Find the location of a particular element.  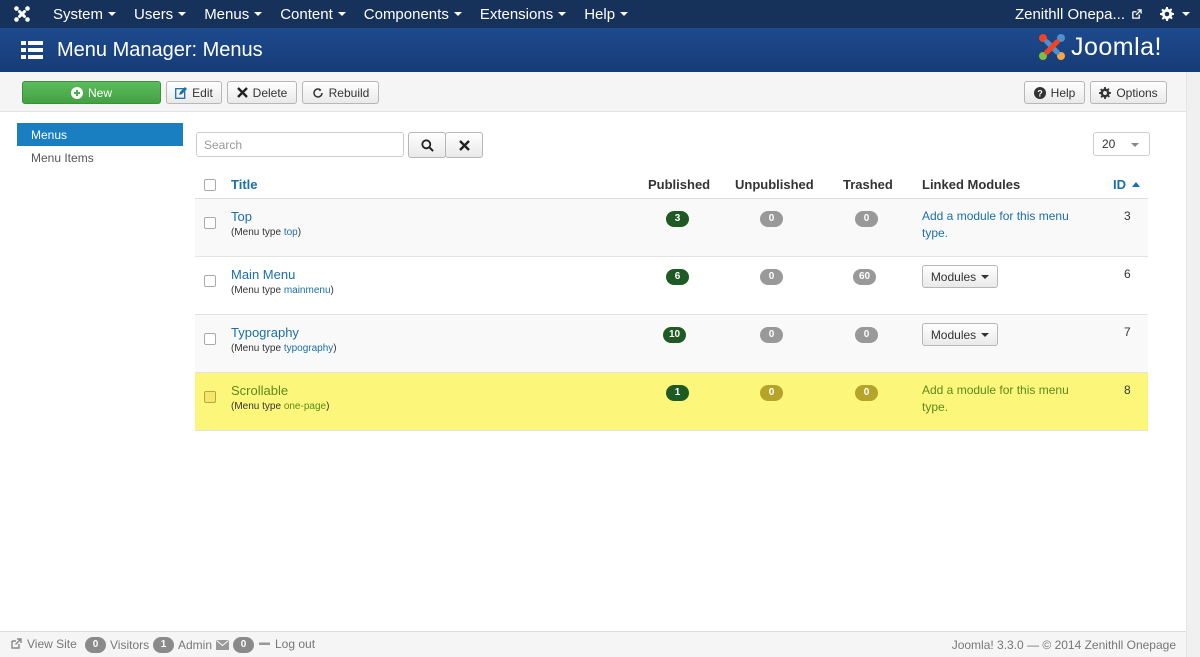

page-header: Menu Manager: Menus Joomla! is located at coordinates (600, 50).